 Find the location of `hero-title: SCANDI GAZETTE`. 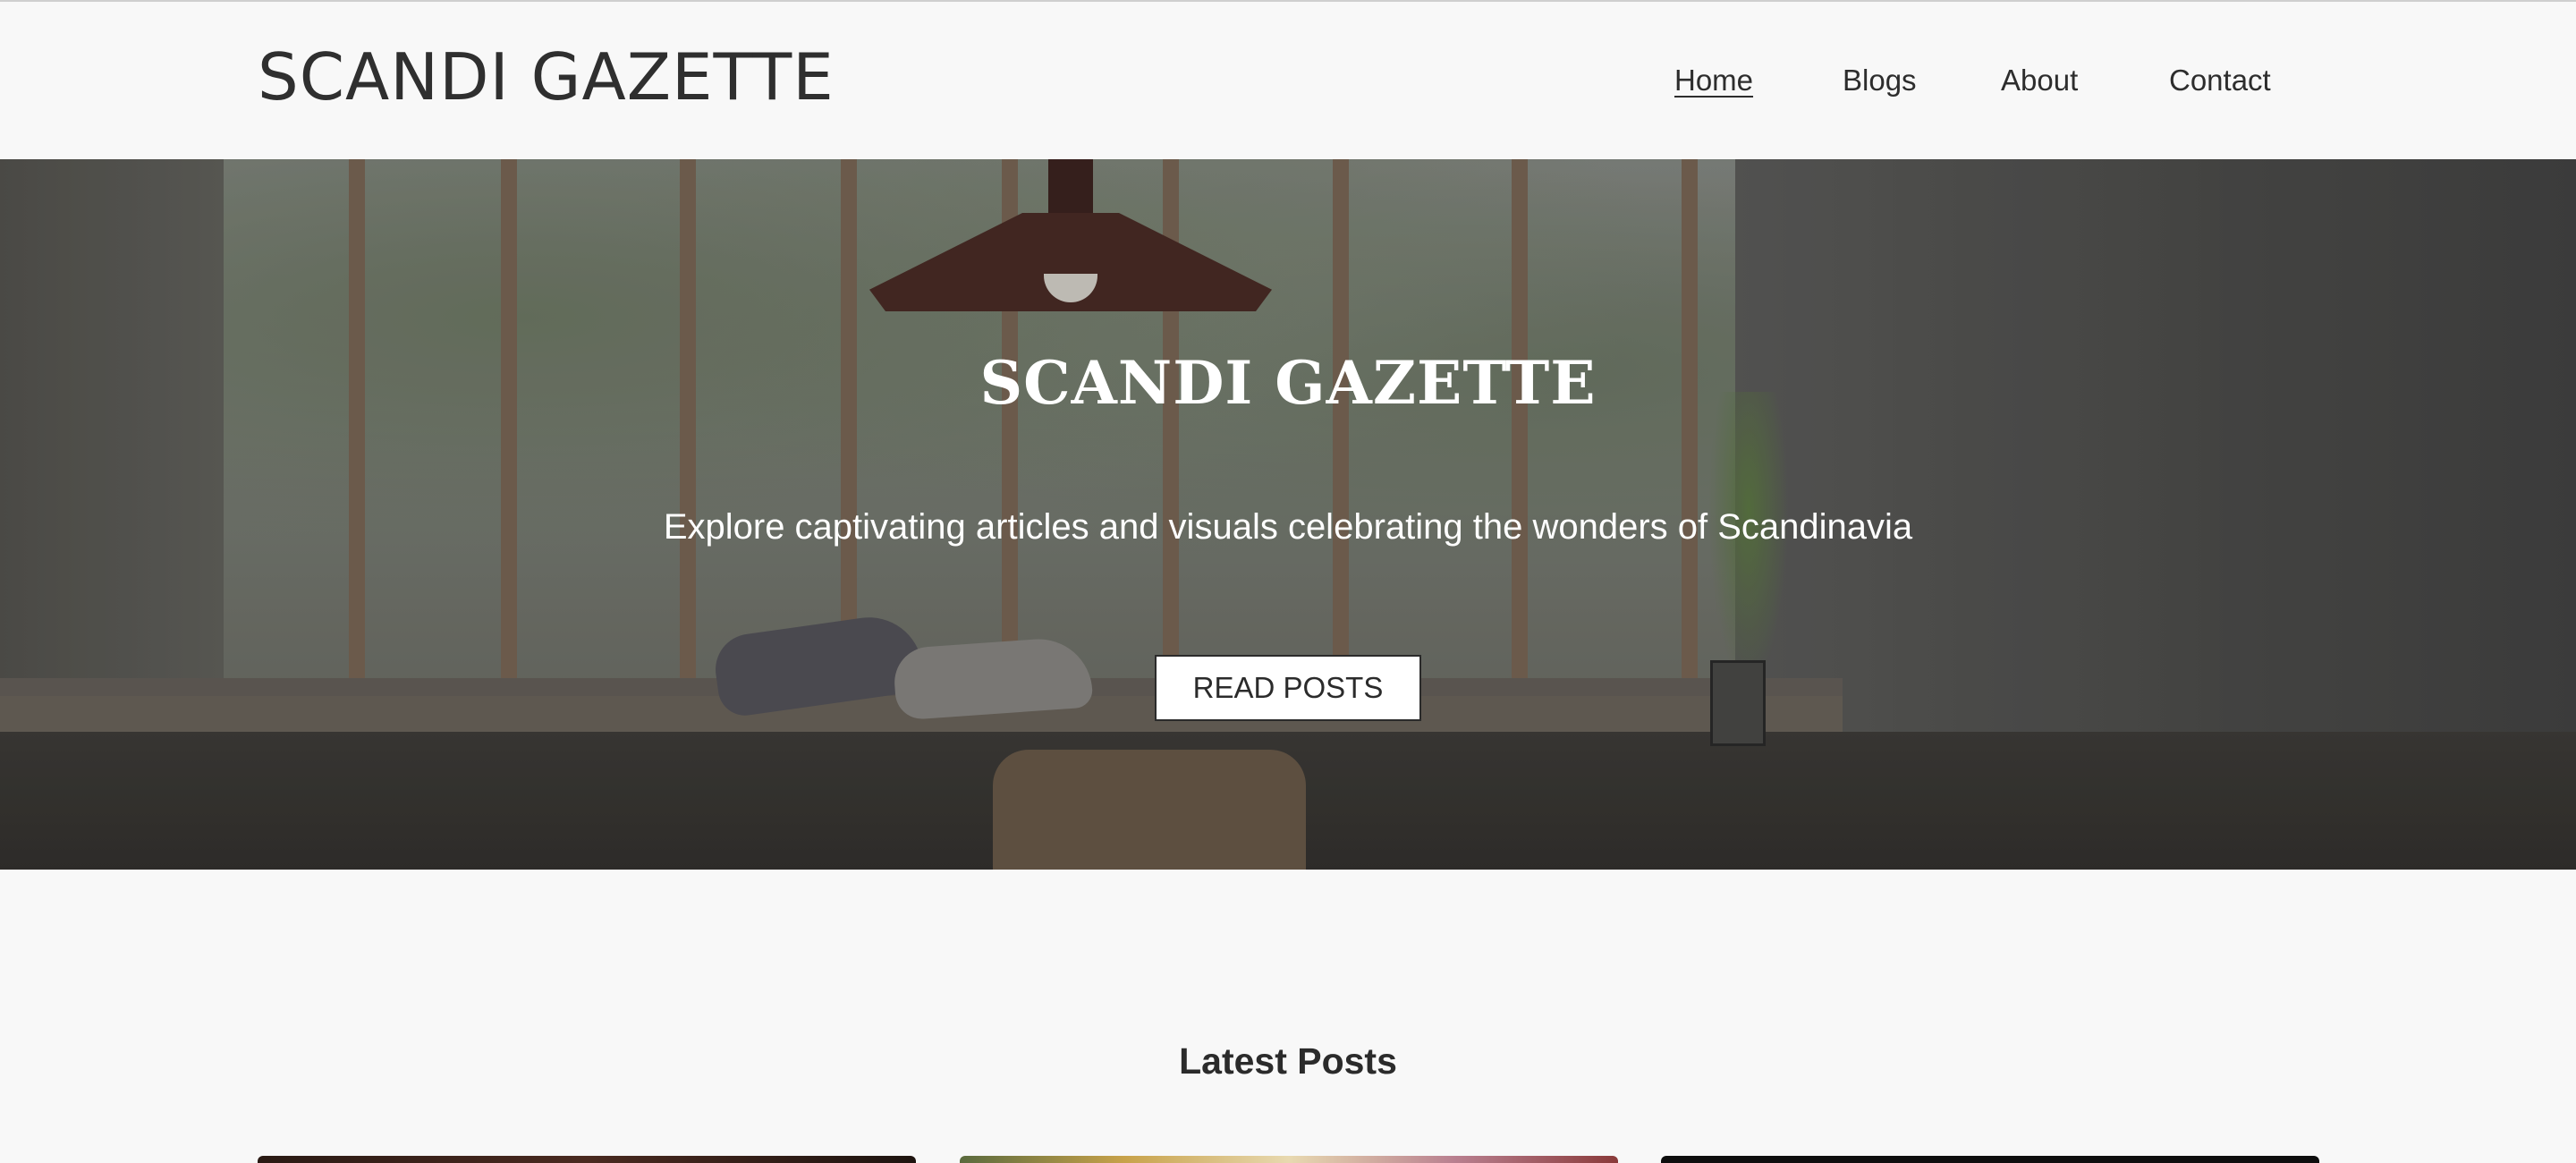

hero-title: SCANDI GAZETTE is located at coordinates (1288, 383).